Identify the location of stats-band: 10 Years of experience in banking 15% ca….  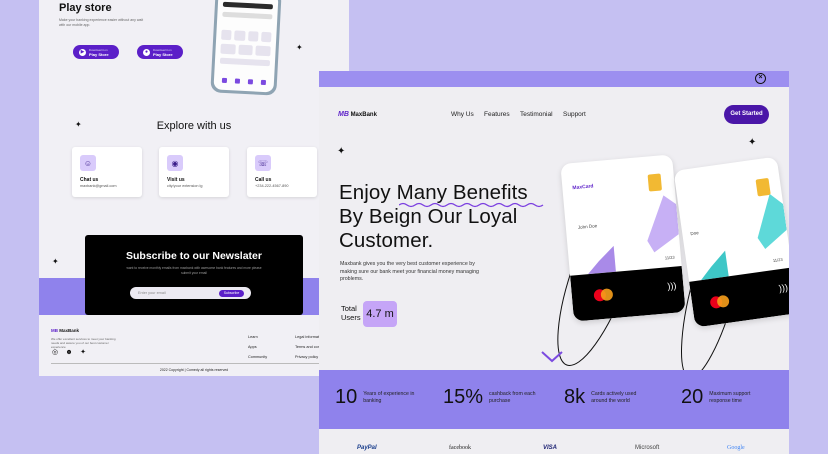
(554, 399).